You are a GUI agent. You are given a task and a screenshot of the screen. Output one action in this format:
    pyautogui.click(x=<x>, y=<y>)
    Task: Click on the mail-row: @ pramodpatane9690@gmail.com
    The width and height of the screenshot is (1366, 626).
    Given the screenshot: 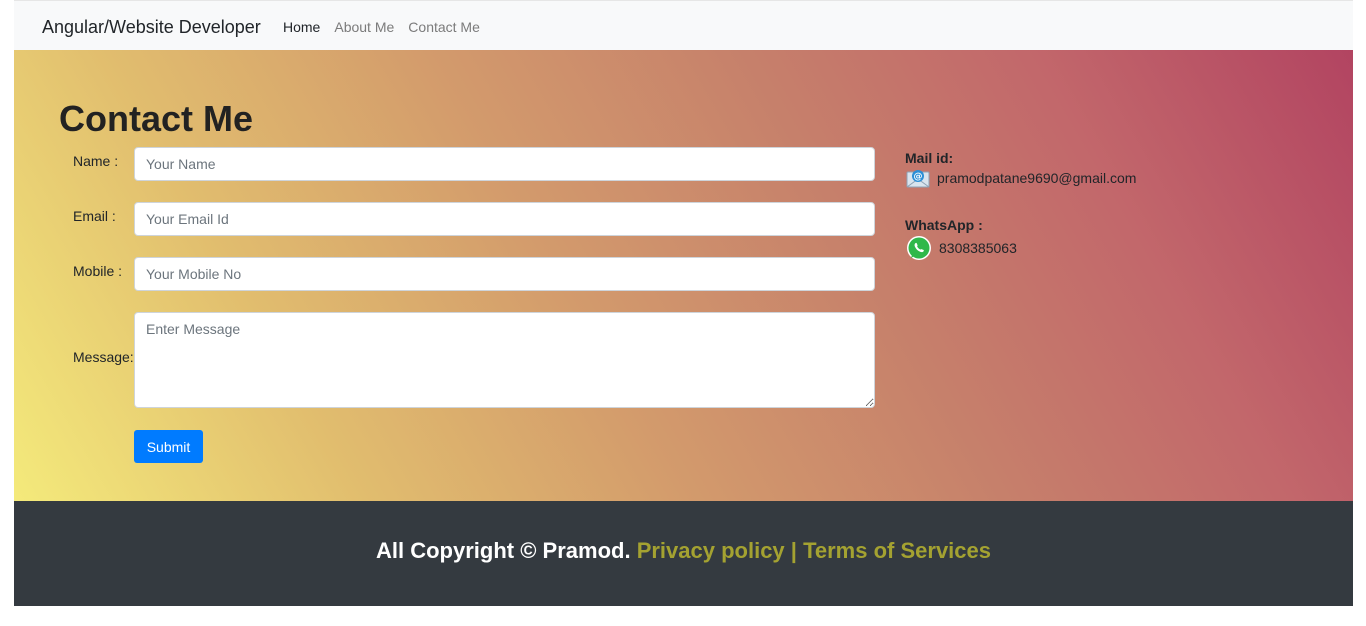 What is the action you would take?
    pyautogui.click(x=1021, y=178)
    